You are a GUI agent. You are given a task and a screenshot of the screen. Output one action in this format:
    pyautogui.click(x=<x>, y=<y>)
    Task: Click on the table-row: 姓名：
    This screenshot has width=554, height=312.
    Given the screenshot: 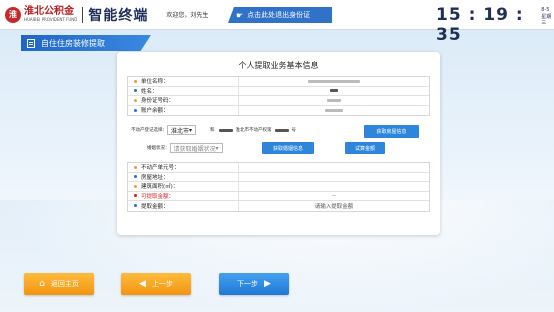 What is the action you would take?
    pyautogui.click(x=278, y=91)
    